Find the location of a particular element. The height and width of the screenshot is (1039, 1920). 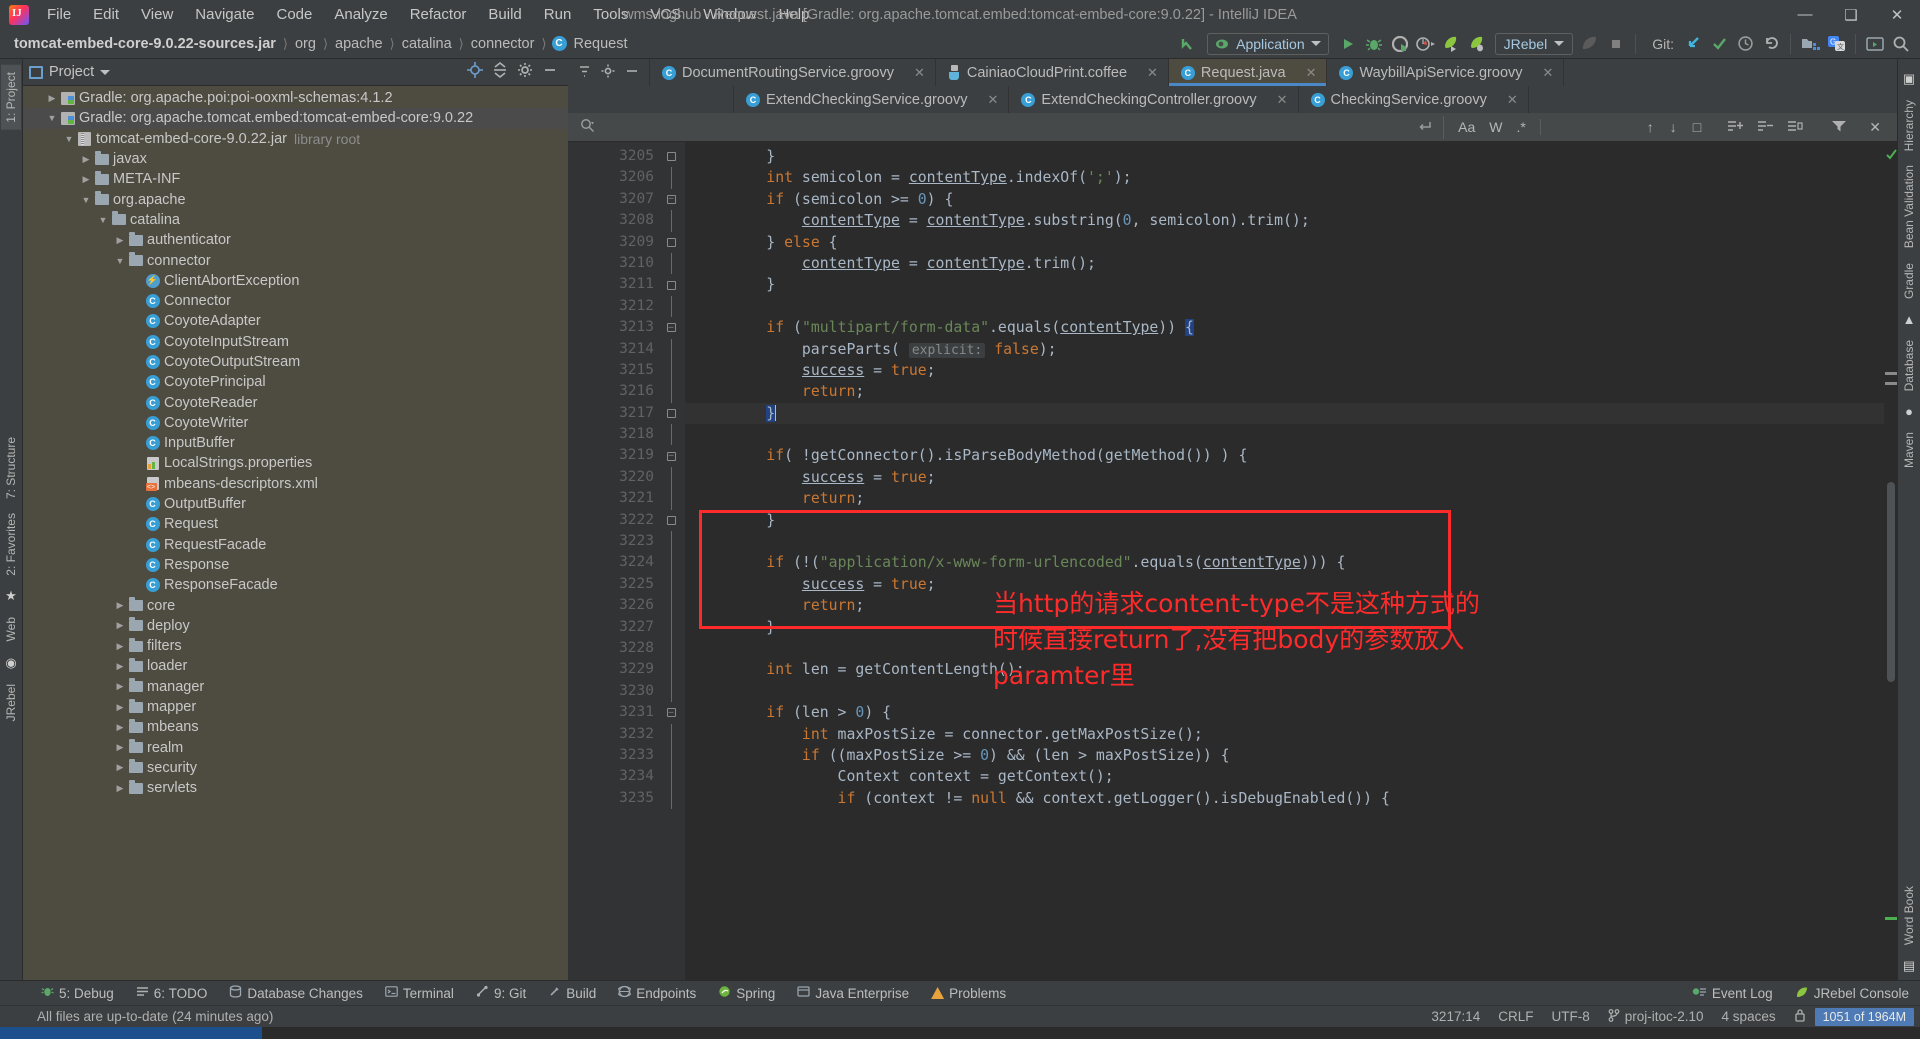

collapse-all-icon is located at coordinates (500, 72).